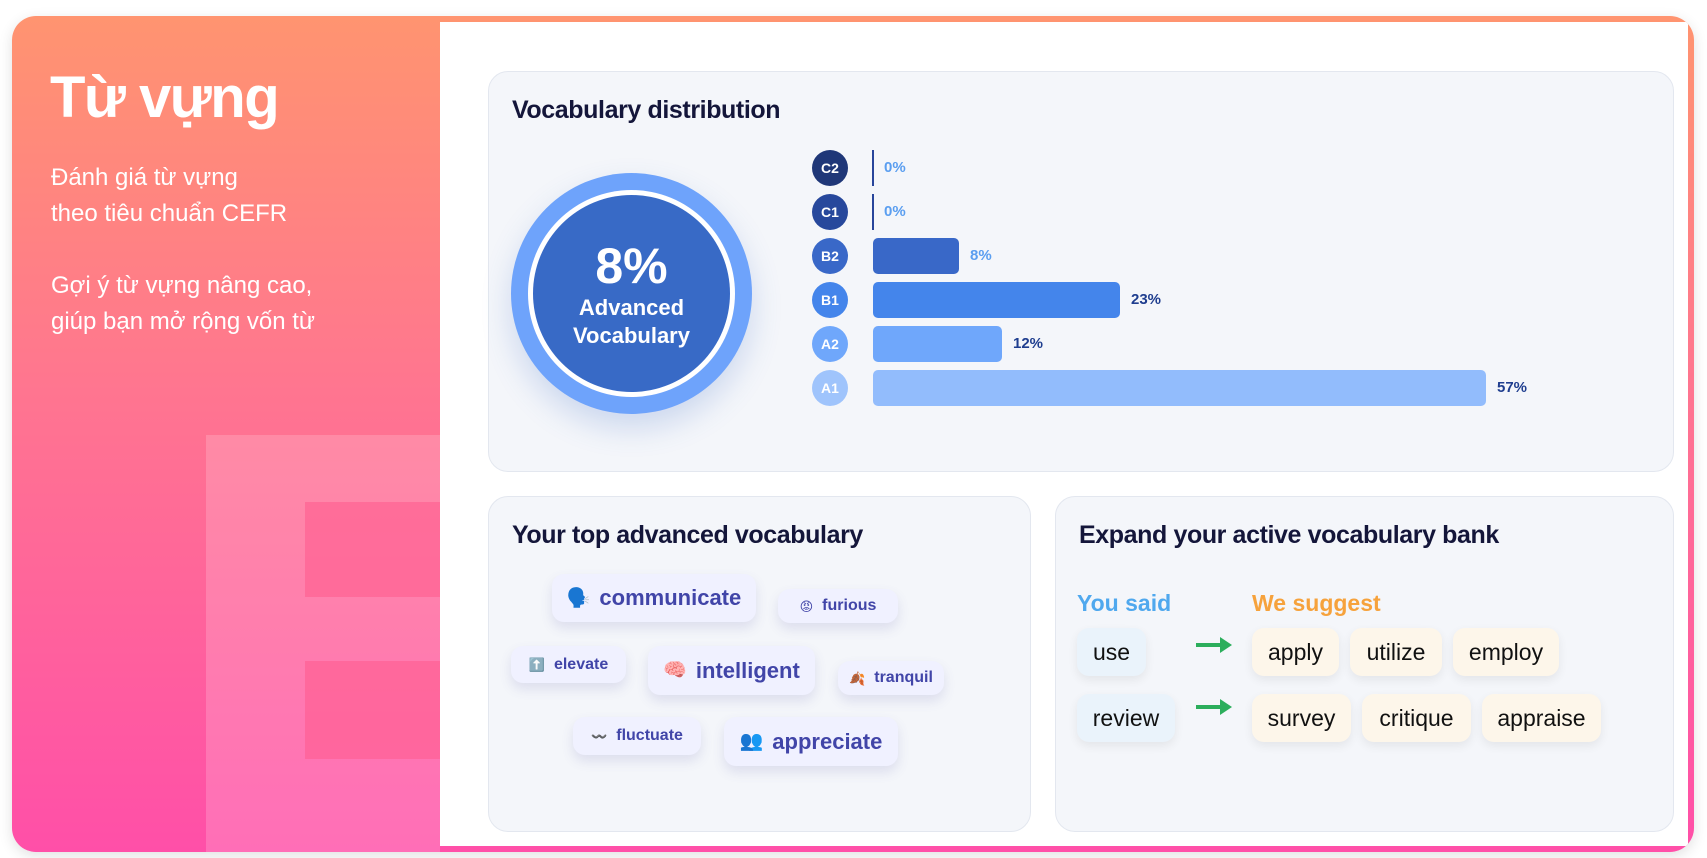 The image size is (1707, 858). Describe the element at coordinates (830, 300) in the screenshot. I see `level-badge: B1` at that location.